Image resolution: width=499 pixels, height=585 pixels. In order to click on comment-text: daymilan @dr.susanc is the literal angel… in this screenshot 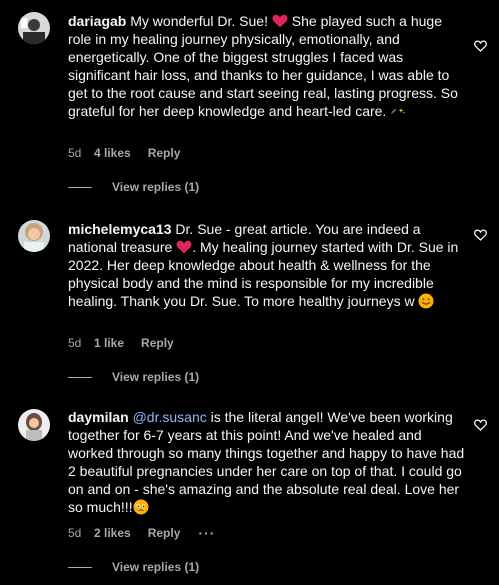, I will do `click(266, 462)`.